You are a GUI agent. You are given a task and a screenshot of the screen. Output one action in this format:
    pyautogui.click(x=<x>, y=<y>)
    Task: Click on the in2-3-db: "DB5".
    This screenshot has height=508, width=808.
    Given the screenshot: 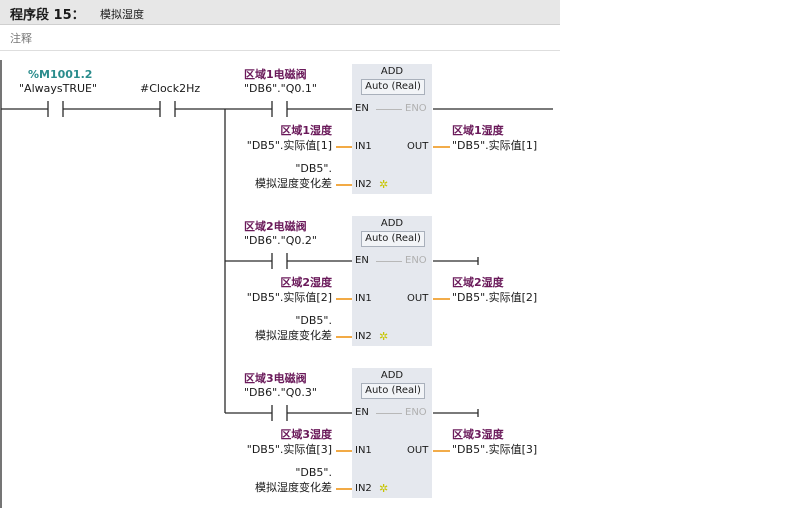 What is the action you would take?
    pyautogui.click(x=282, y=473)
    